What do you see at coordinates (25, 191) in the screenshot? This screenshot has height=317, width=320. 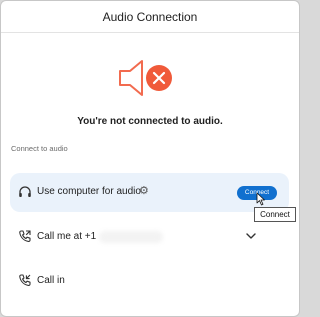 I see `headset-icon` at bounding box center [25, 191].